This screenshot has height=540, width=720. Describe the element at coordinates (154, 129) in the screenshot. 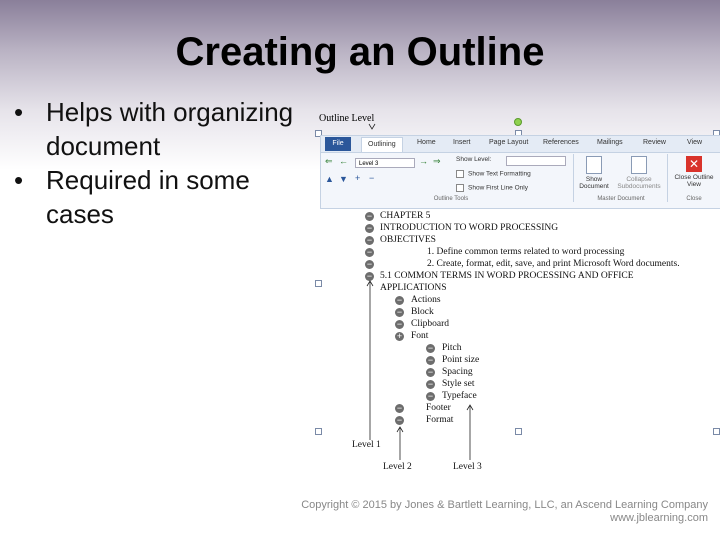

I see `bullet-item: • Helps with organizing document` at that location.